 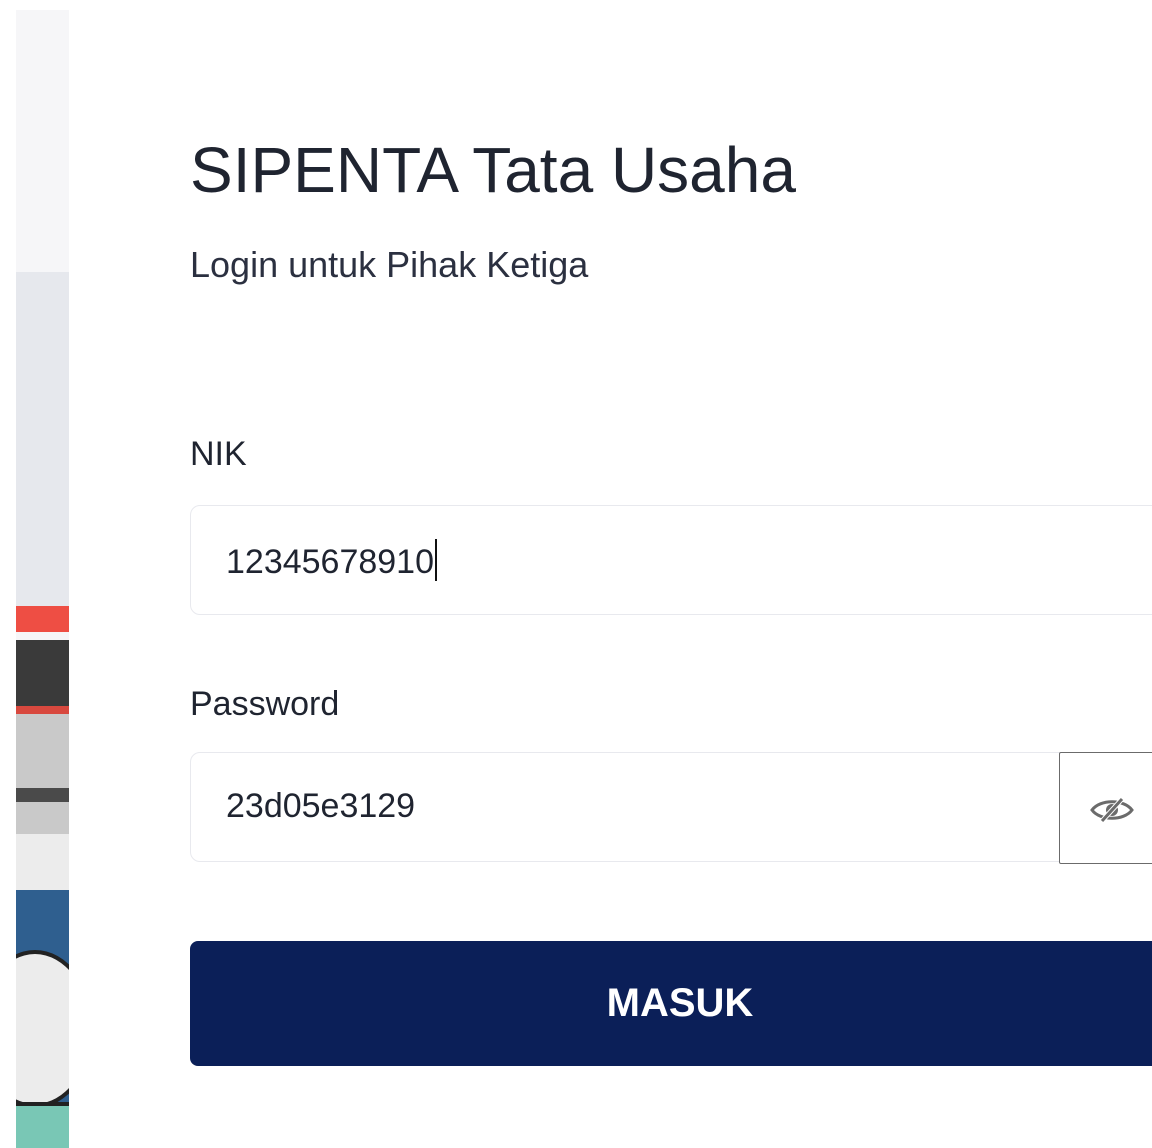 I want to click on password-input: 23d05e3129, so click(x=625, y=807).